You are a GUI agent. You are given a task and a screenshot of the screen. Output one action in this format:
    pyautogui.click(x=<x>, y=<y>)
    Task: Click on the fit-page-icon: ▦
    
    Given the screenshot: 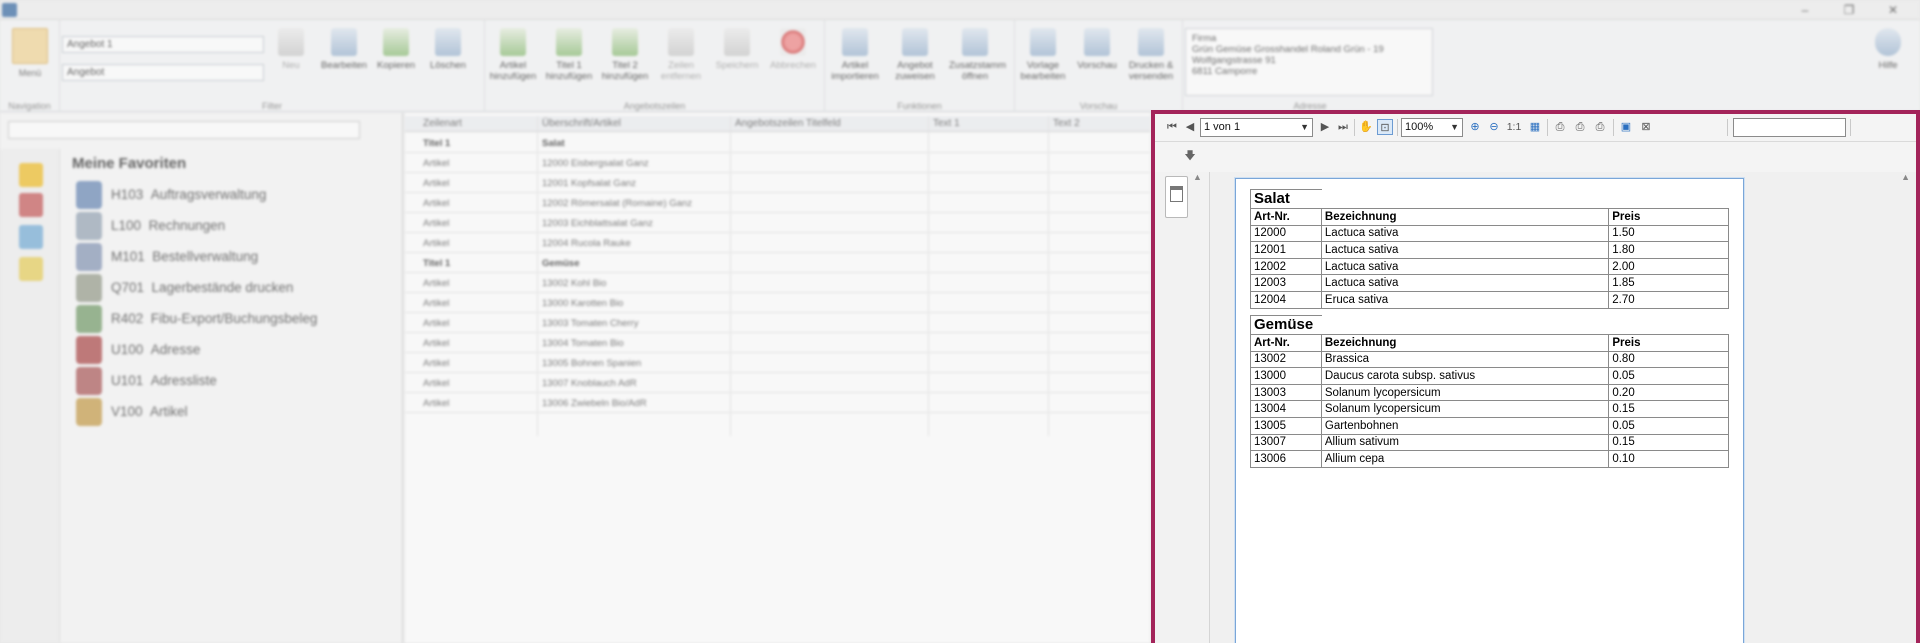 What is the action you would take?
    pyautogui.click(x=1535, y=127)
    